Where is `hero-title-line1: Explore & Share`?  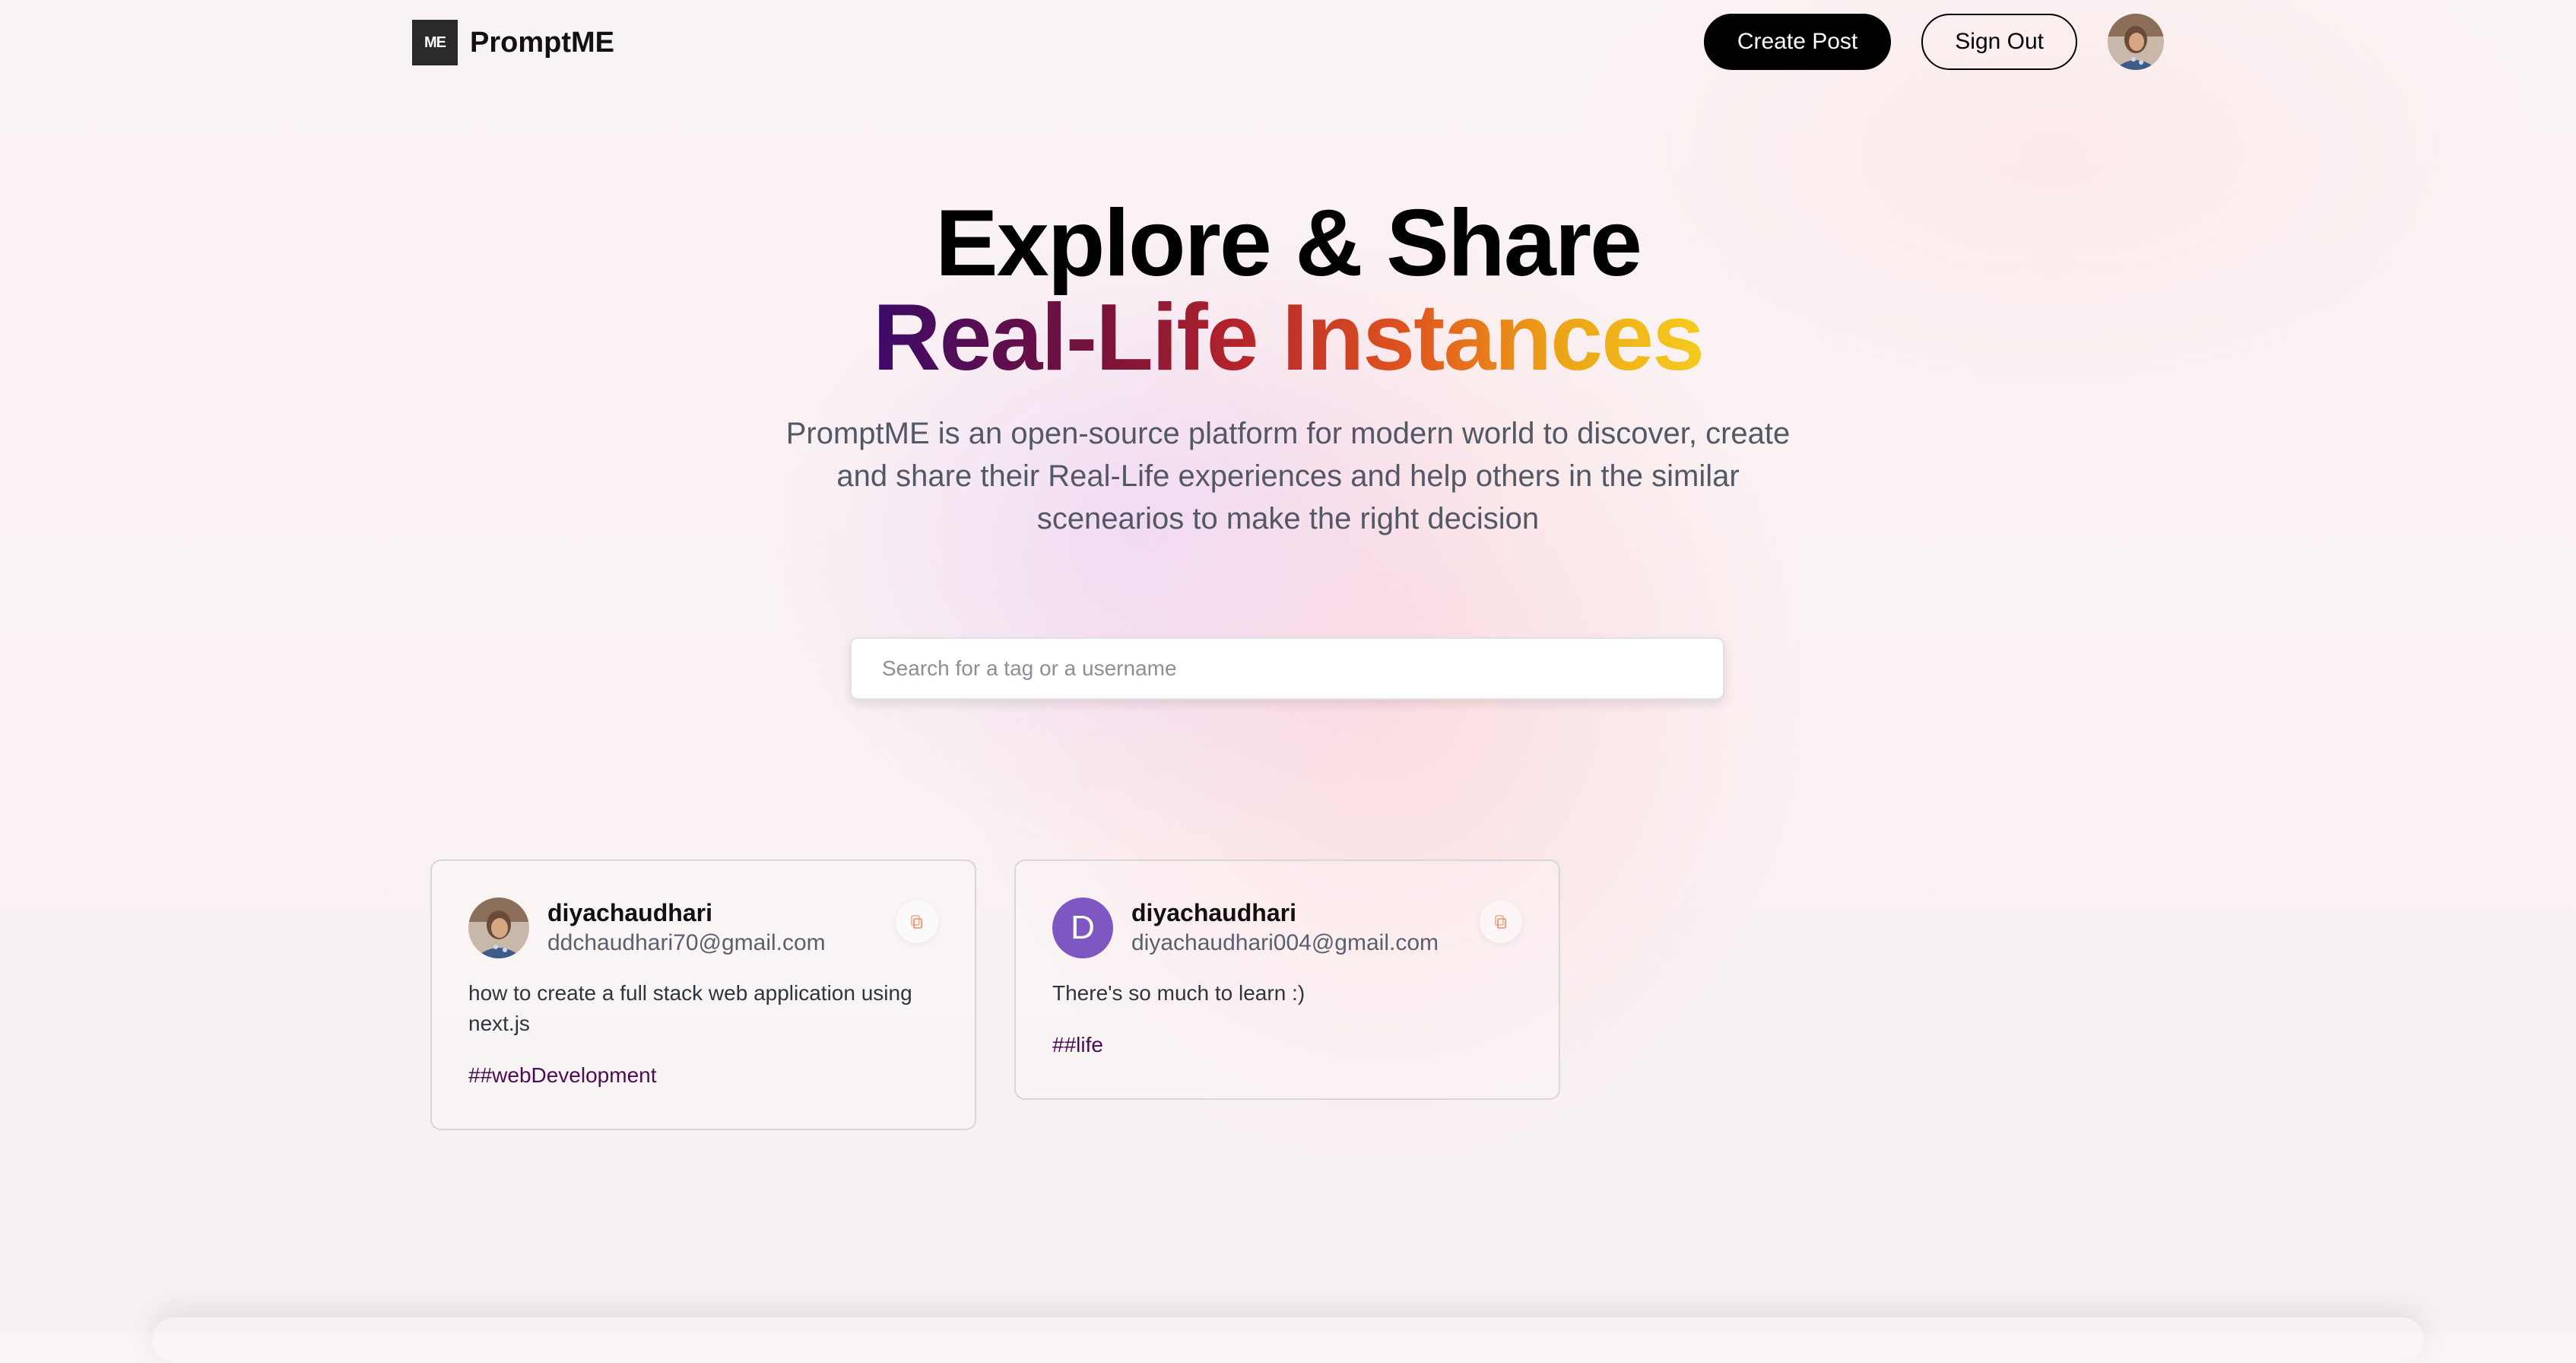 hero-title-line1: Explore & Share is located at coordinates (1288, 243).